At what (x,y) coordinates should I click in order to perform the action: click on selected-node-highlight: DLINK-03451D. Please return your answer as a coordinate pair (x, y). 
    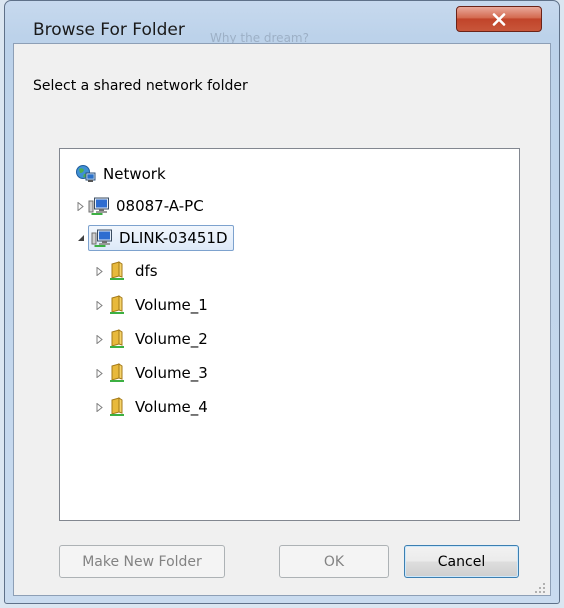
    Looking at the image, I should click on (161, 238).